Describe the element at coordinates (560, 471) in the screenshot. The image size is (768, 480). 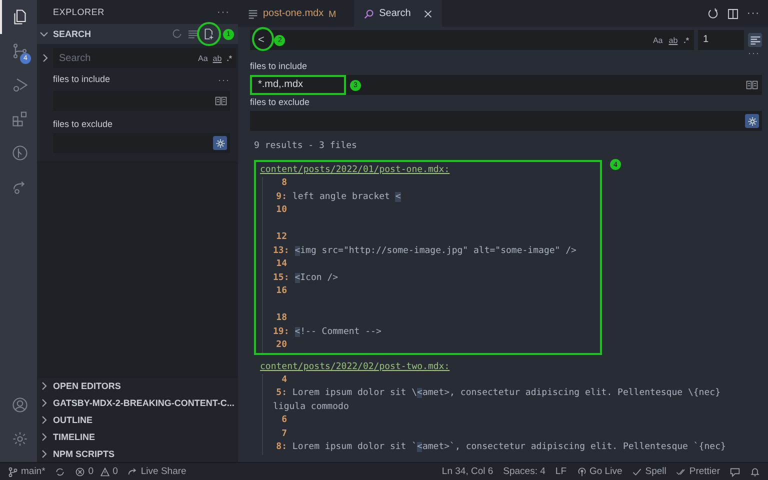
I see `line-ending-status: LF` at that location.